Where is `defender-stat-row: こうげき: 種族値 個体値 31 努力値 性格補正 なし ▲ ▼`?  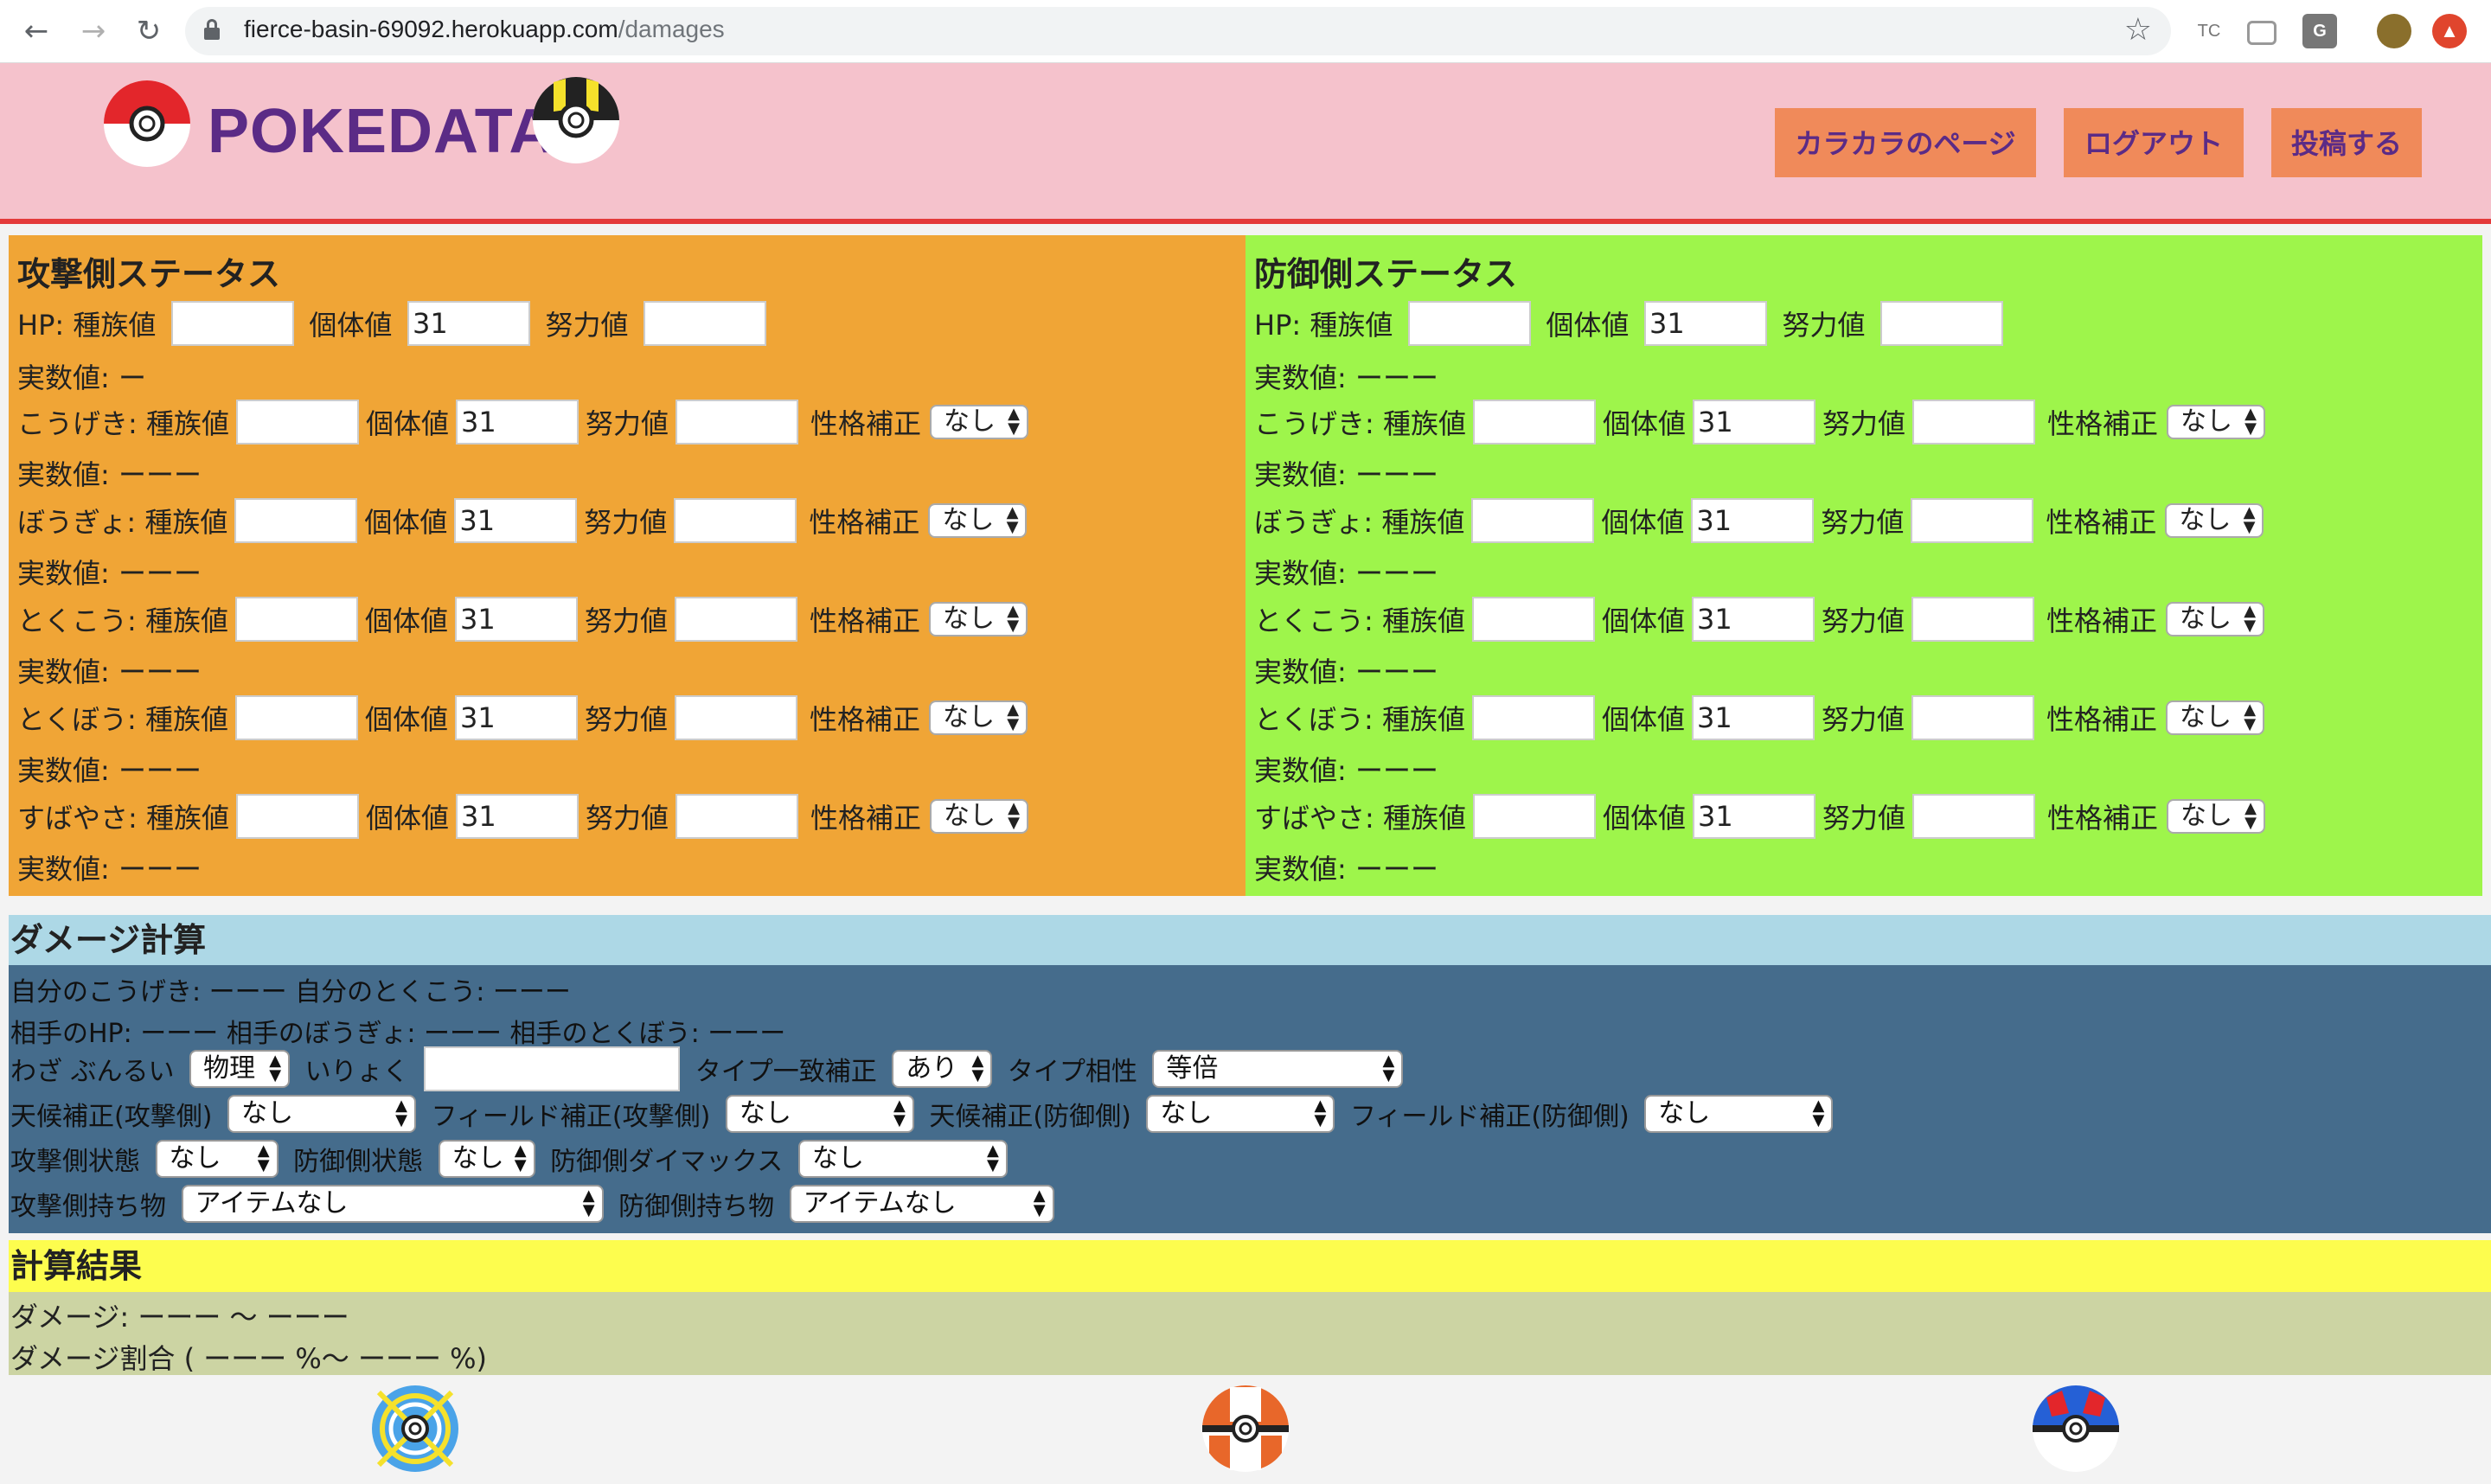
defender-stat-row: こうげき: 種族値 個体値 31 努力値 性格補正 なし ▲ ▼ is located at coordinates (1760, 426).